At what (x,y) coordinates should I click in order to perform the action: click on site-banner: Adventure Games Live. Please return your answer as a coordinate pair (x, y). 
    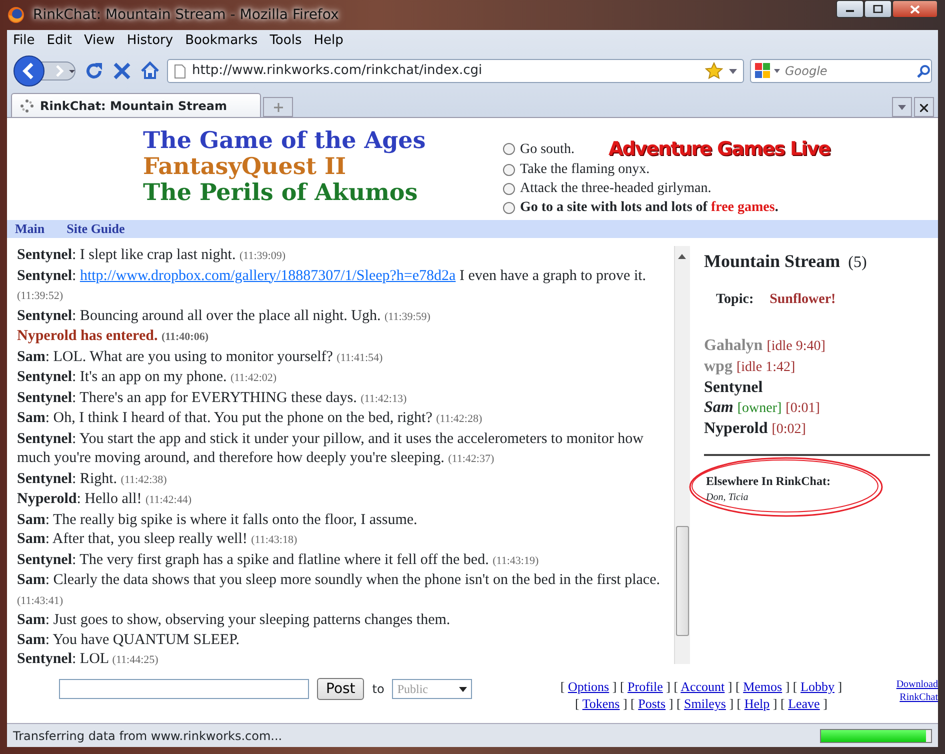
    Looking at the image, I should click on (719, 149).